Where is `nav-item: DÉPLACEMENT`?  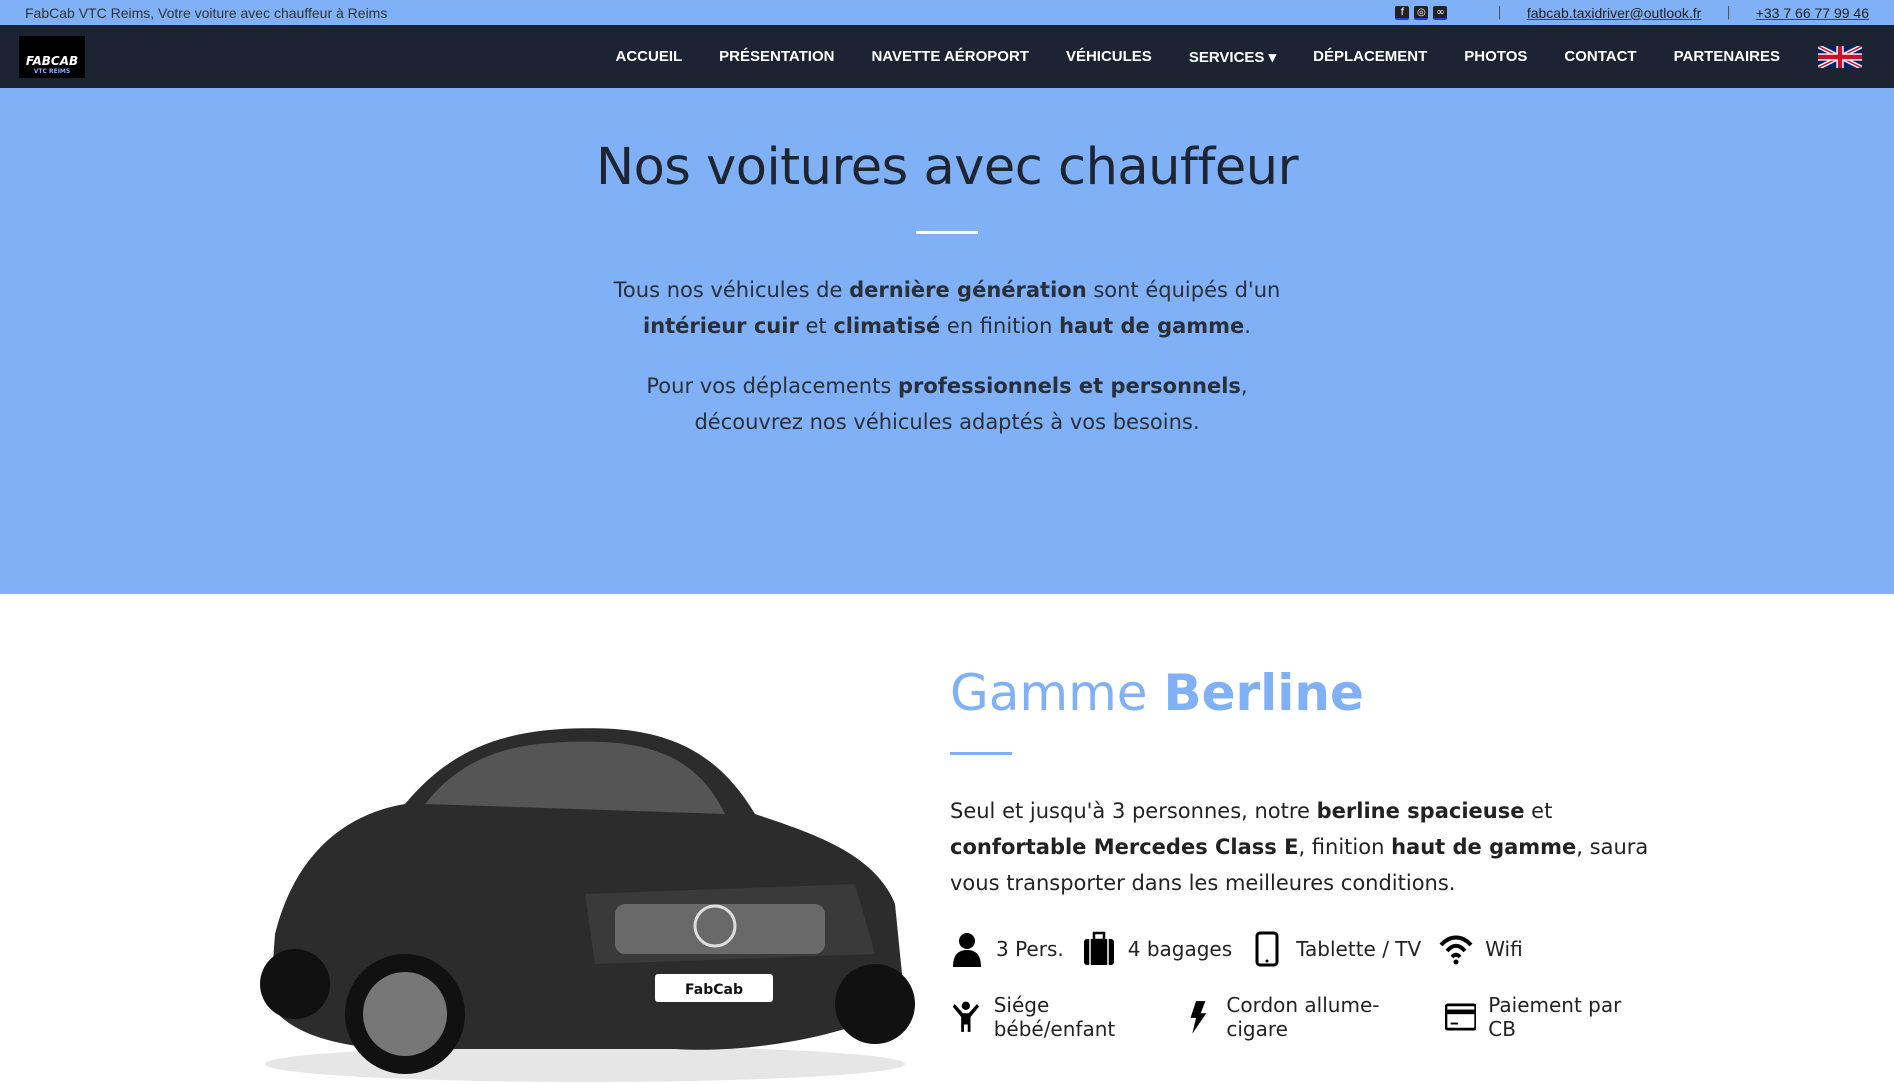
nav-item: DÉPLACEMENT is located at coordinates (1370, 56).